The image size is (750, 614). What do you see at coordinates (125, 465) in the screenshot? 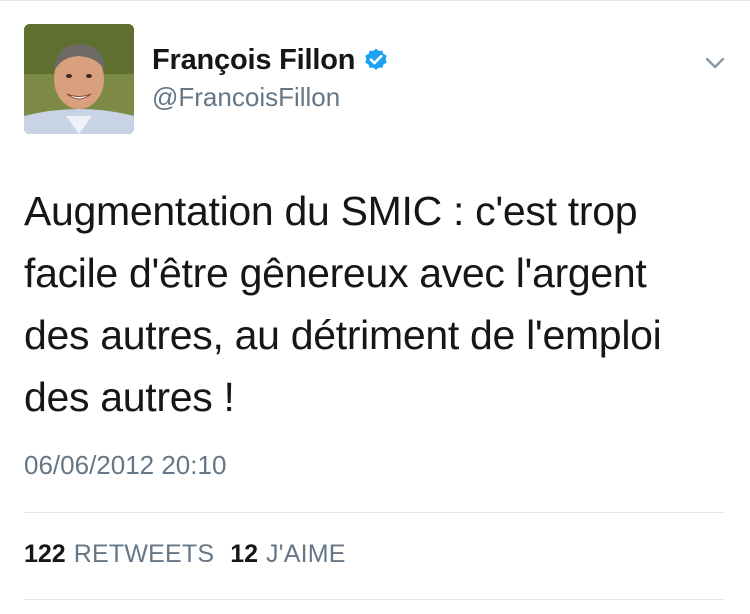
I see `tweet-timestamp: 06/06/2012 20:10` at bounding box center [125, 465].